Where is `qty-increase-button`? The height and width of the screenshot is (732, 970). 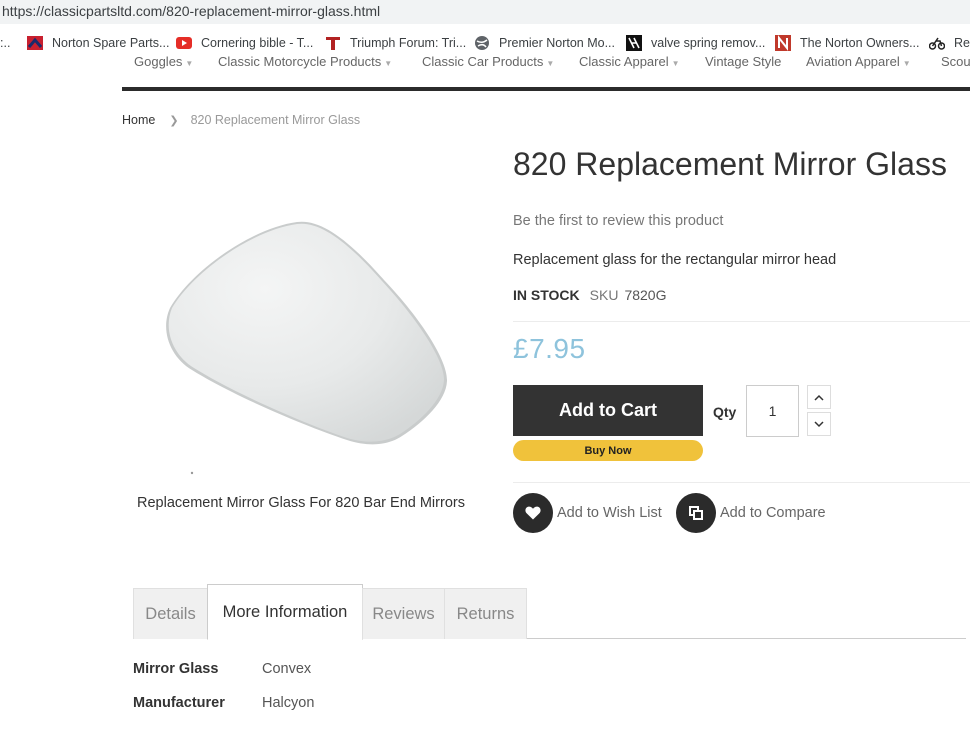
qty-increase-button is located at coordinates (819, 397).